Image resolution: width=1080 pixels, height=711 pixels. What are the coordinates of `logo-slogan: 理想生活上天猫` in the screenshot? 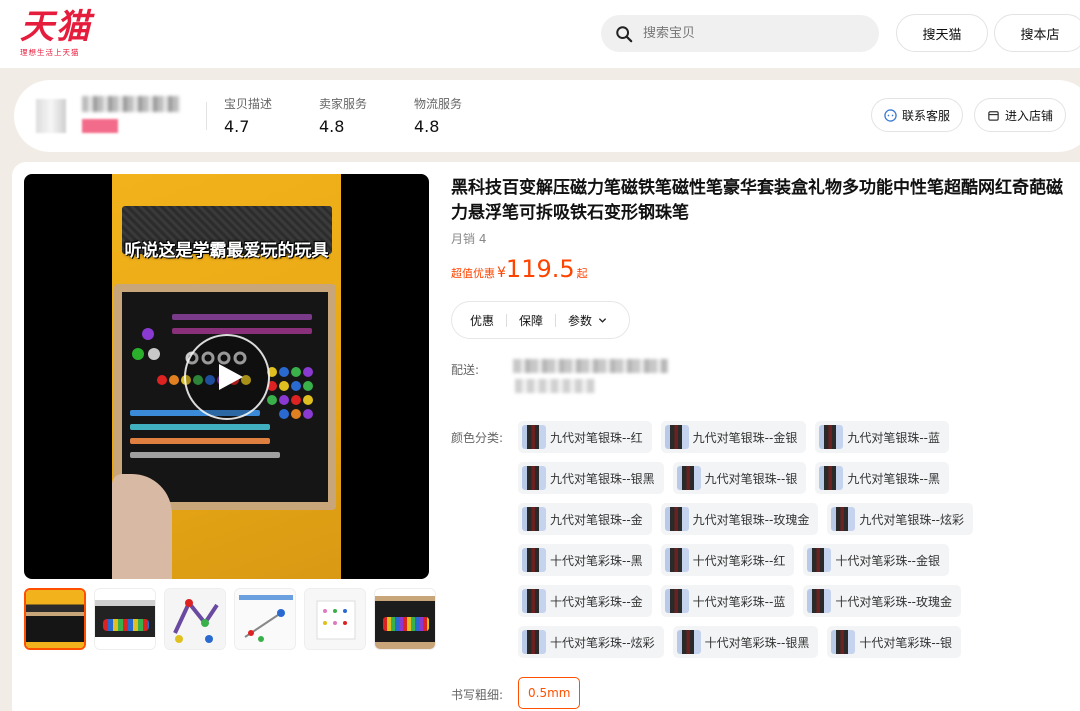 It's located at (50, 52).